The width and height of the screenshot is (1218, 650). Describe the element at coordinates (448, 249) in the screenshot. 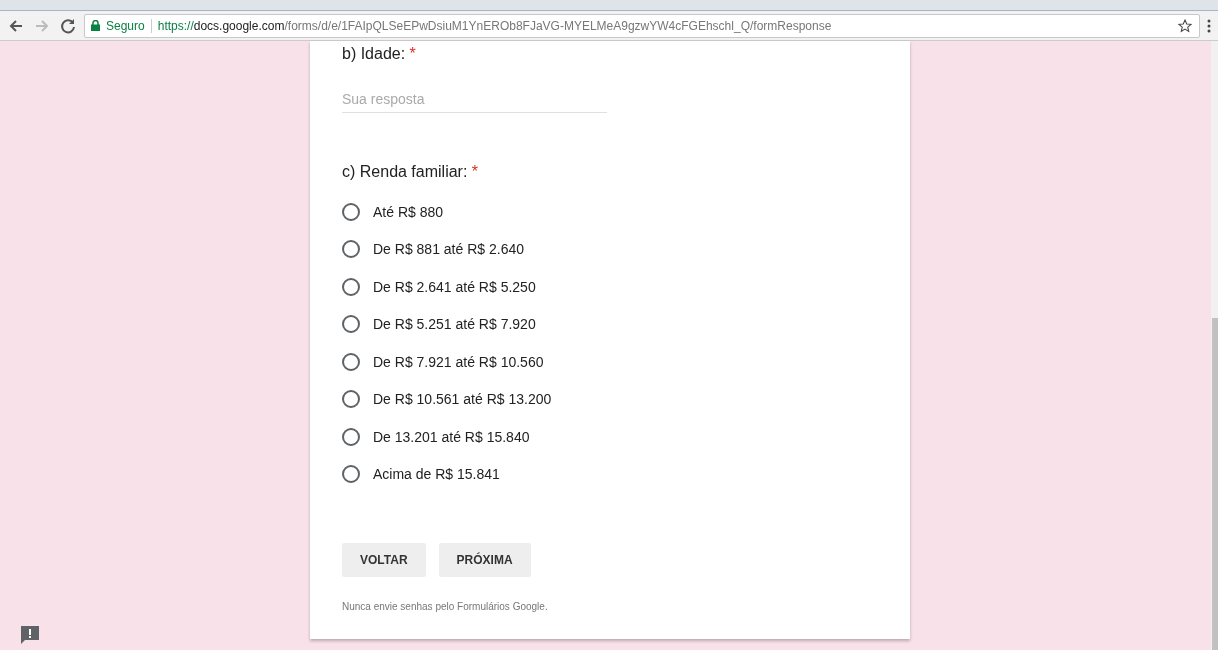

I see `option-label: De R$ 881 até R$ 2.640` at that location.